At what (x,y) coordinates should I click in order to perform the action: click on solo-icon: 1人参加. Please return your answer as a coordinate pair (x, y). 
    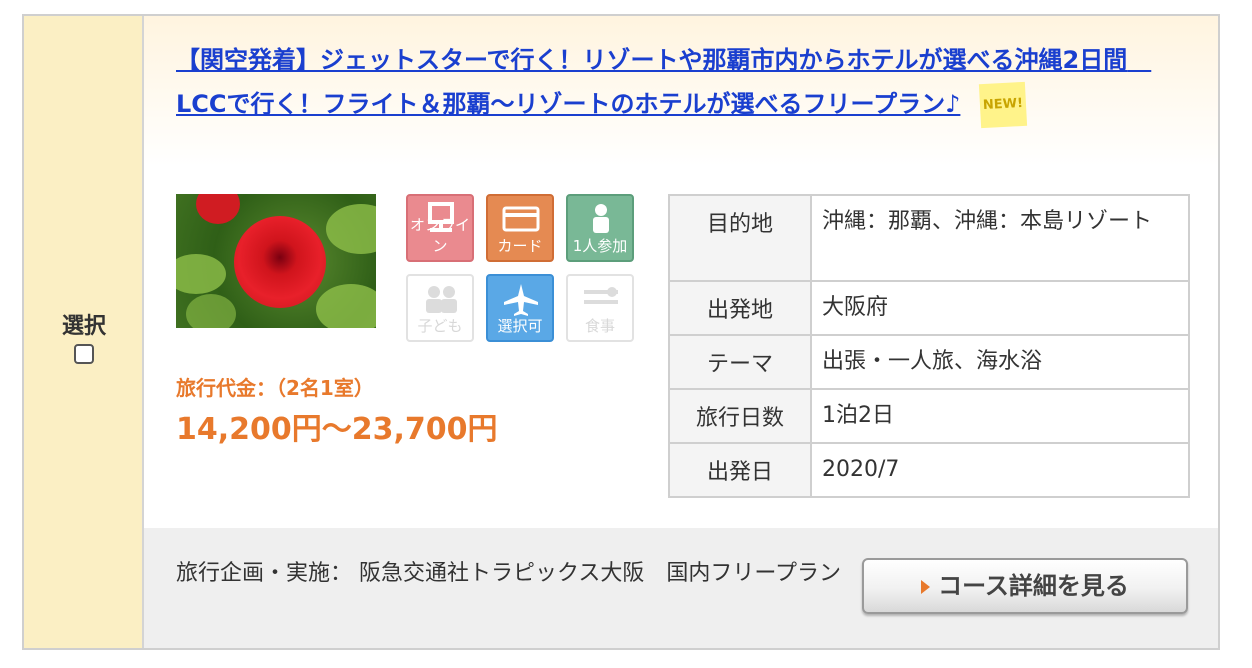
    Looking at the image, I should click on (600, 228).